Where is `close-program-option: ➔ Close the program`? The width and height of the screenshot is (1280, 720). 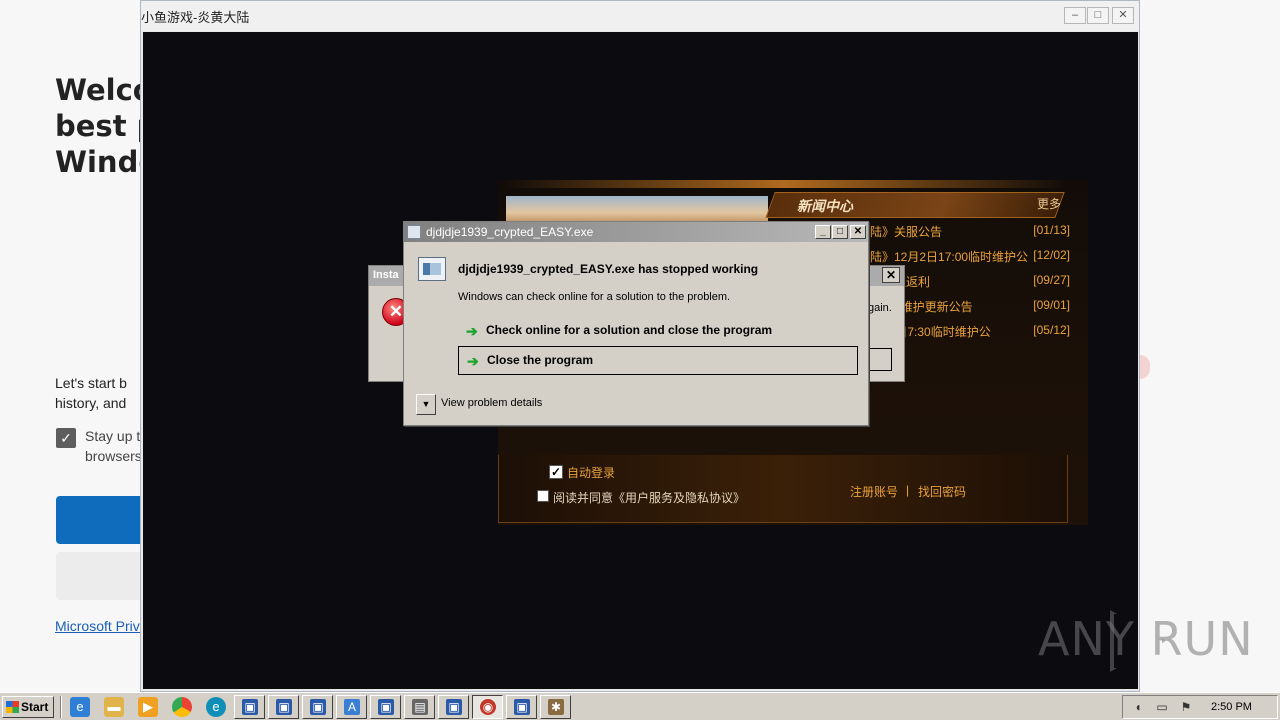
close-program-option: ➔ Close the program is located at coordinates (658, 360).